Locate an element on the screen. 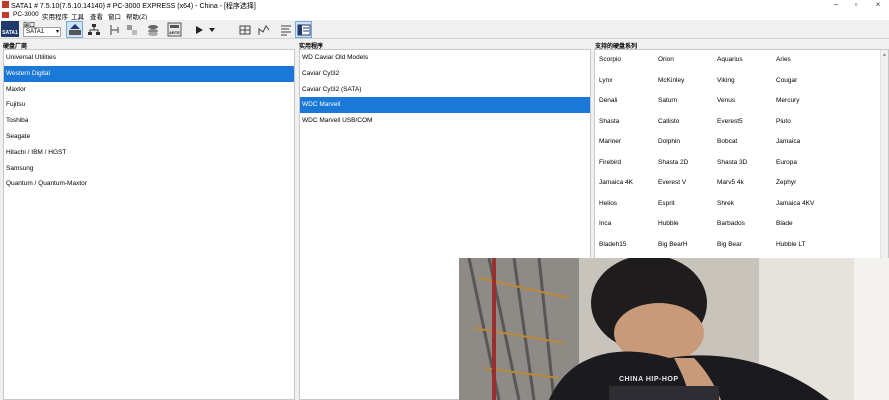 The height and width of the screenshot is (400, 889). minimize-button: – is located at coordinates (836, 5).